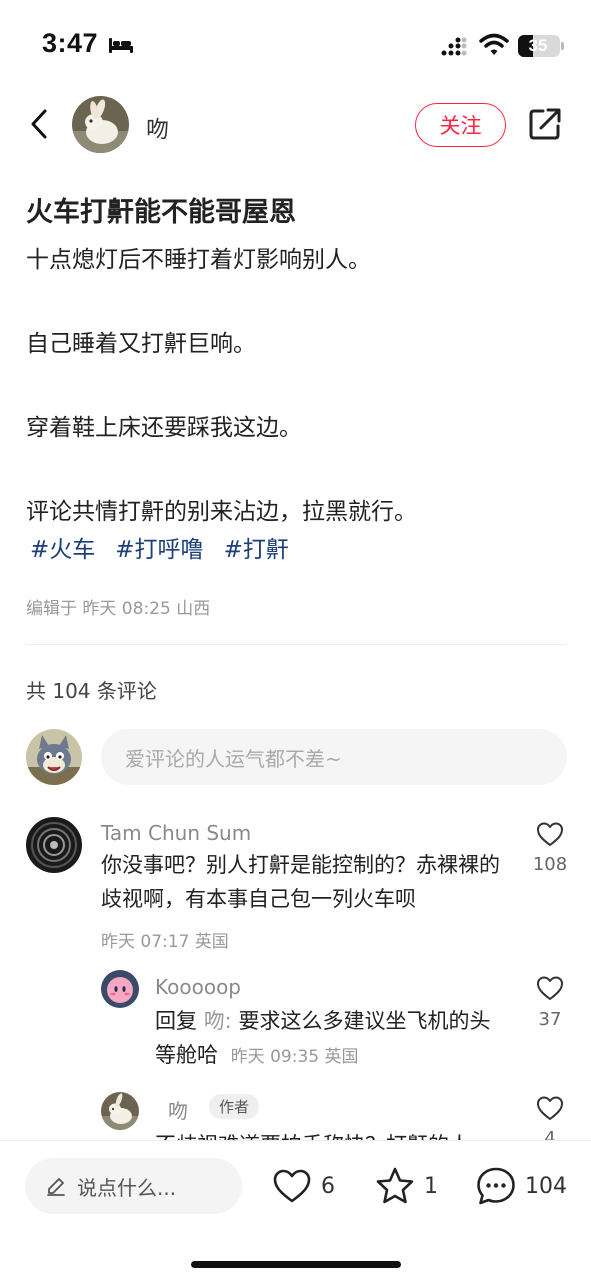 The height and width of the screenshot is (1280, 591). I want to click on like-count: 37, so click(550, 1019).